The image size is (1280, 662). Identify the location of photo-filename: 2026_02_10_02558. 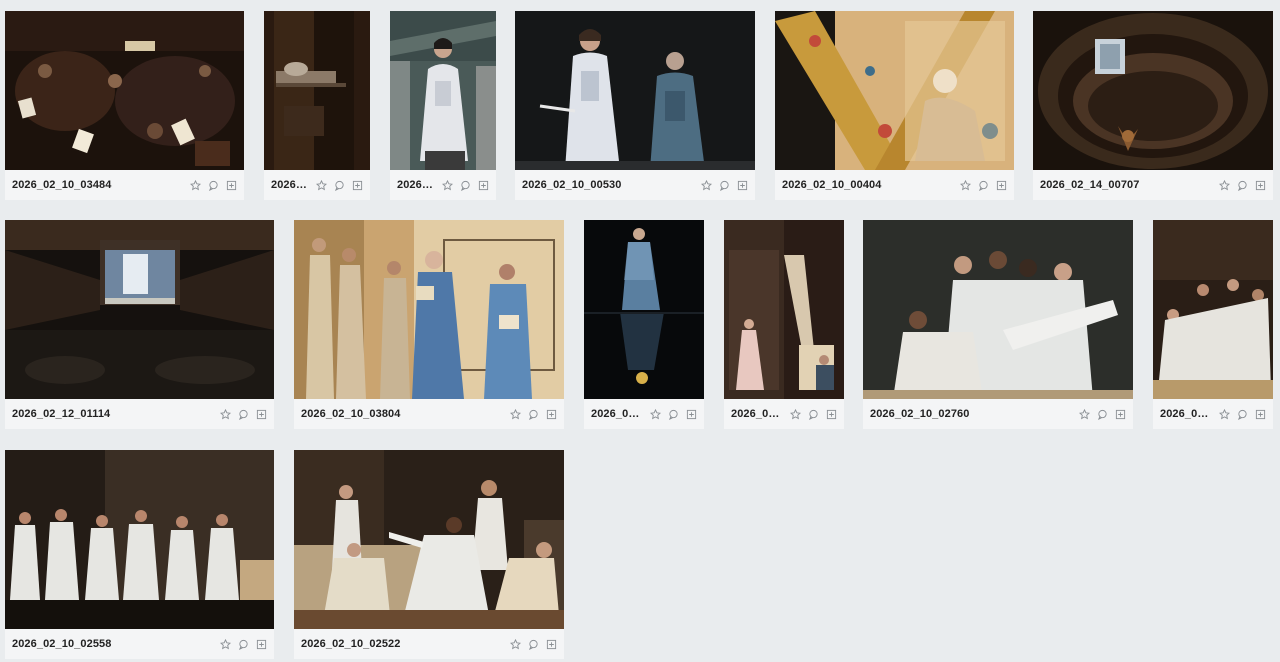
(62, 644).